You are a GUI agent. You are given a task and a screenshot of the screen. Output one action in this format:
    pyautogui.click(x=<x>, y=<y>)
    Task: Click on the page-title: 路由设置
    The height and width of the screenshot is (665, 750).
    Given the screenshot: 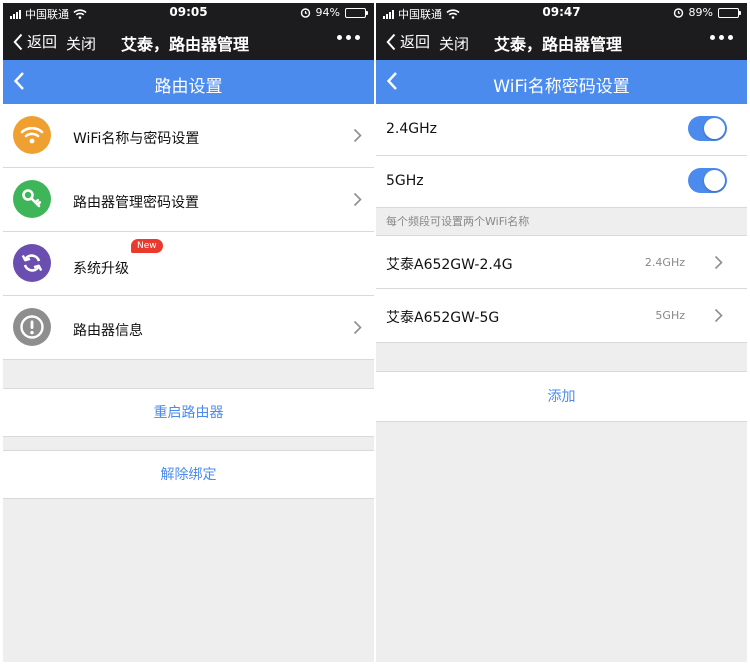 What is the action you would take?
    pyautogui.click(x=188, y=87)
    